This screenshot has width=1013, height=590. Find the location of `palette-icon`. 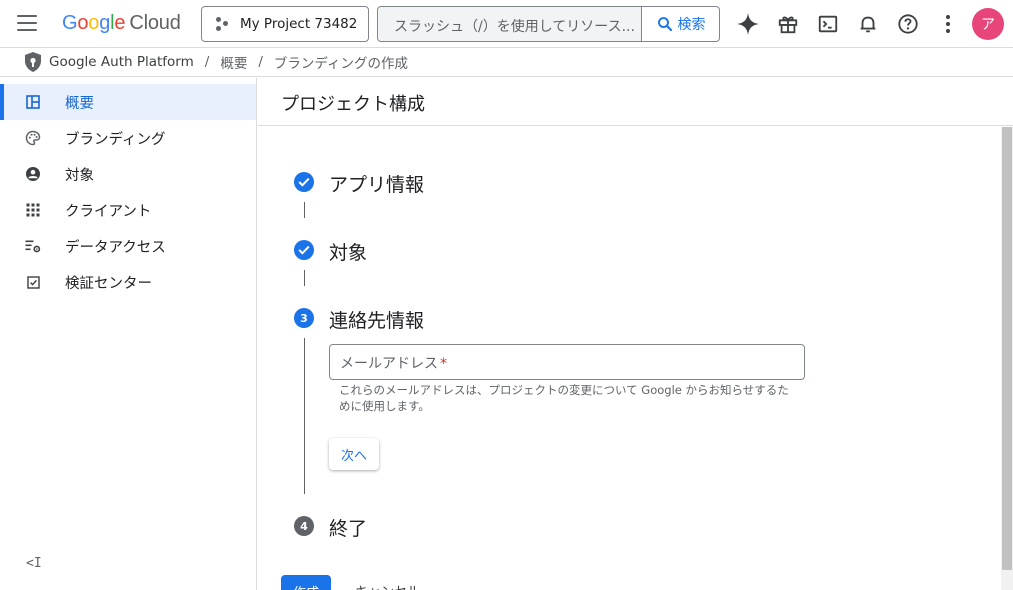

palette-icon is located at coordinates (33, 138).